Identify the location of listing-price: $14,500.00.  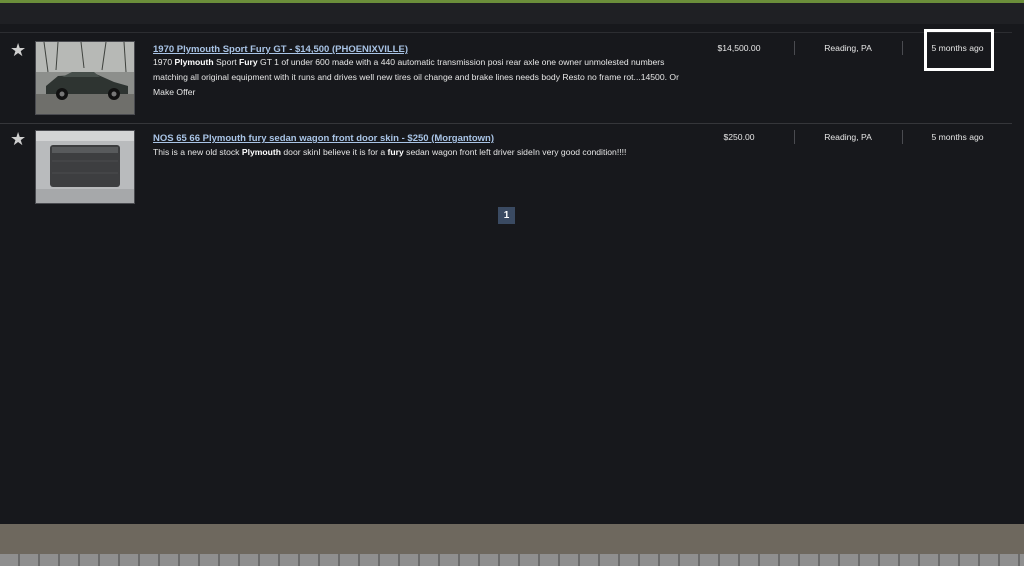
(739, 48).